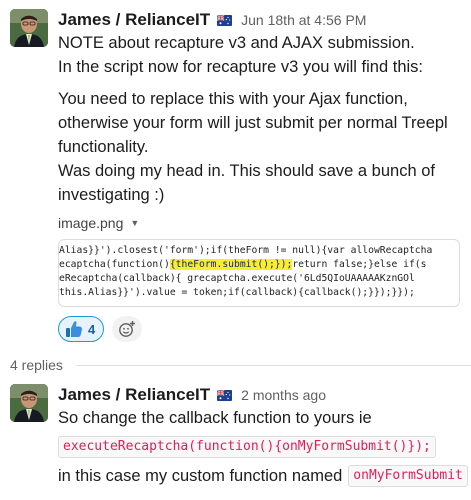 The width and height of the screenshot is (471, 500). Describe the element at coordinates (90, 223) in the screenshot. I see `attachment-filename: image.png` at that location.